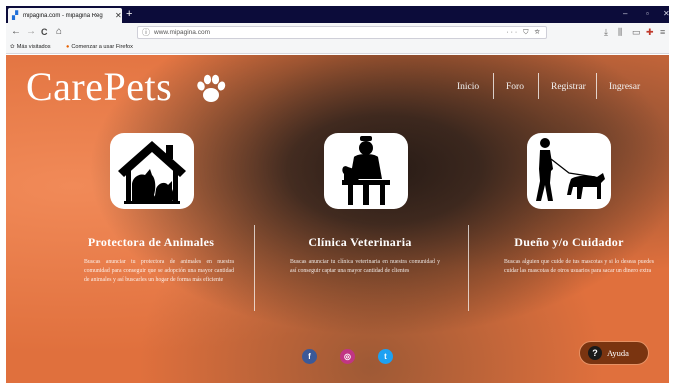 Image resolution: width=675 pixels, height=383 pixels. I want to click on back-button: ←, so click(16, 32).